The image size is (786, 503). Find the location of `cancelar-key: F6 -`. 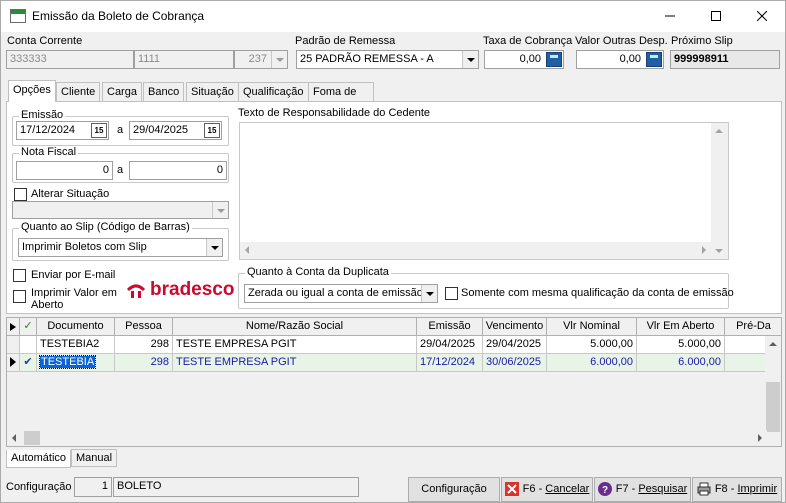

cancelar-key: F6 - is located at coordinates (534, 489).